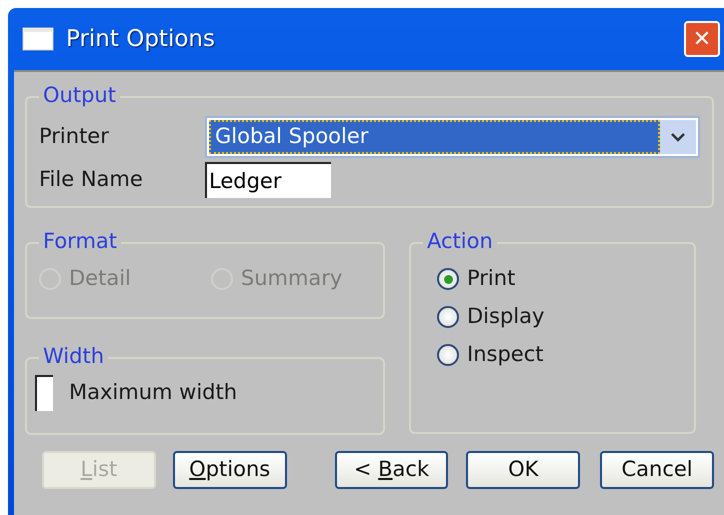  What do you see at coordinates (91, 180) in the screenshot?
I see `field-label: File Name` at bounding box center [91, 180].